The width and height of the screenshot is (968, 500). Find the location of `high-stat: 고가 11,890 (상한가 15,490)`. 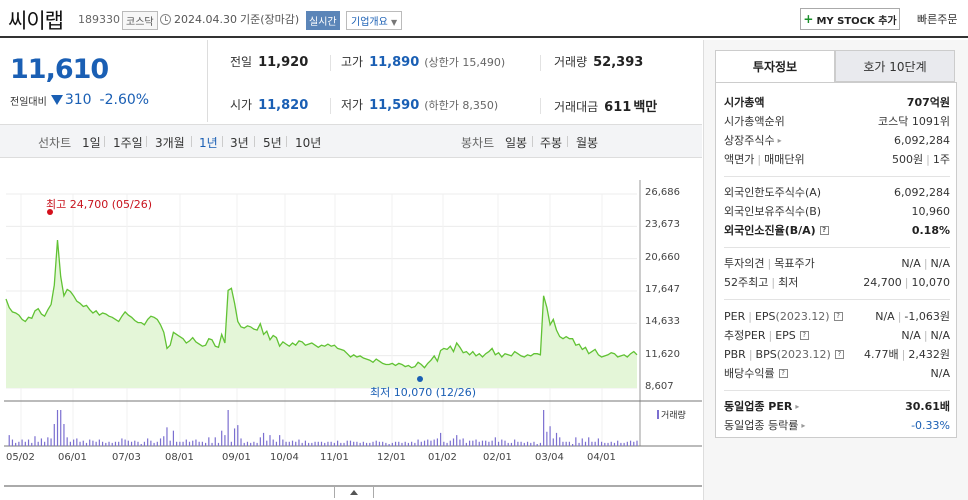

high-stat: 고가 11,890 (상한가 15,490) is located at coordinates (423, 61).